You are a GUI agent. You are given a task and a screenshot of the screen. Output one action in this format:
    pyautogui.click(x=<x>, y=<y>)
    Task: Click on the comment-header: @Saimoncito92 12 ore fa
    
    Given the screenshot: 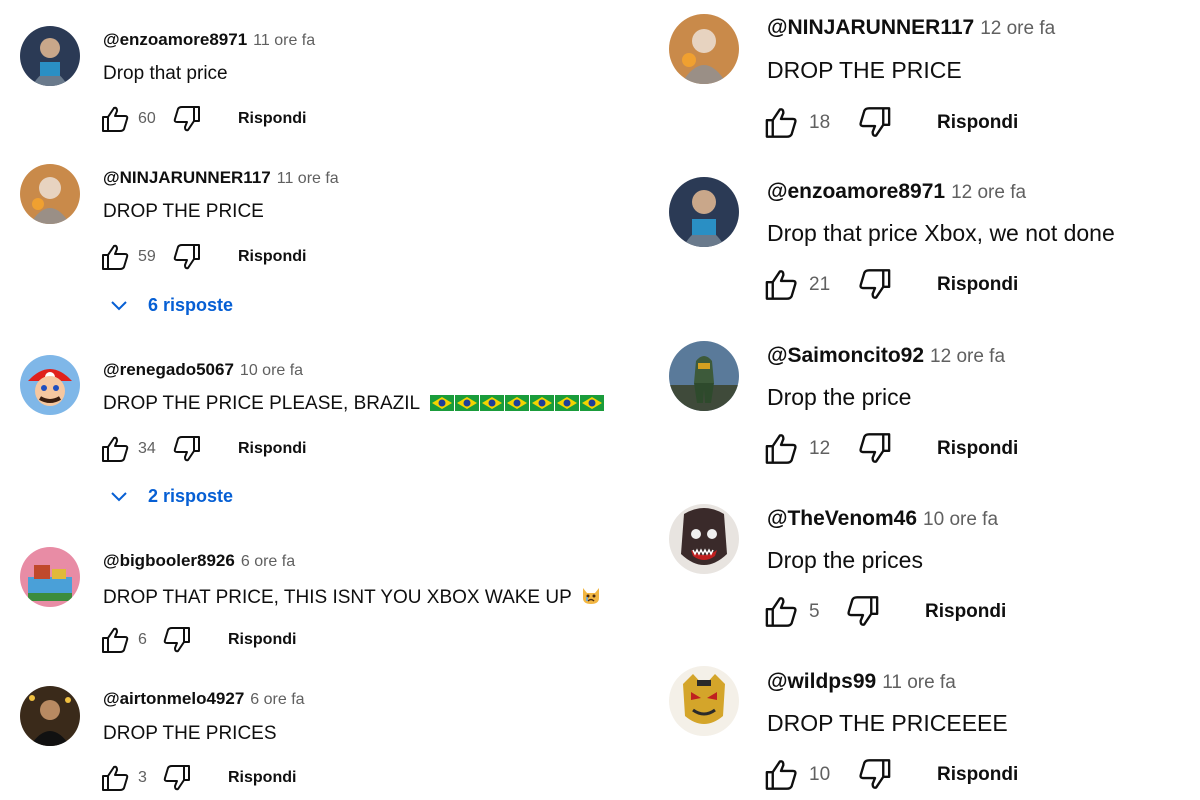 What is the action you would take?
    pyautogui.click(x=886, y=356)
    